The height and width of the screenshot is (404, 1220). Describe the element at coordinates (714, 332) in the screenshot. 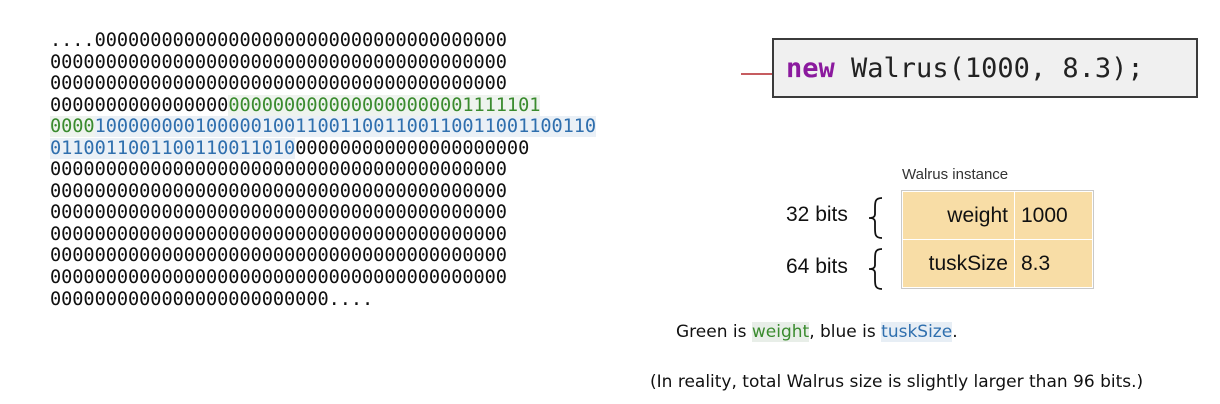

I see `caption-text: Green is` at that location.